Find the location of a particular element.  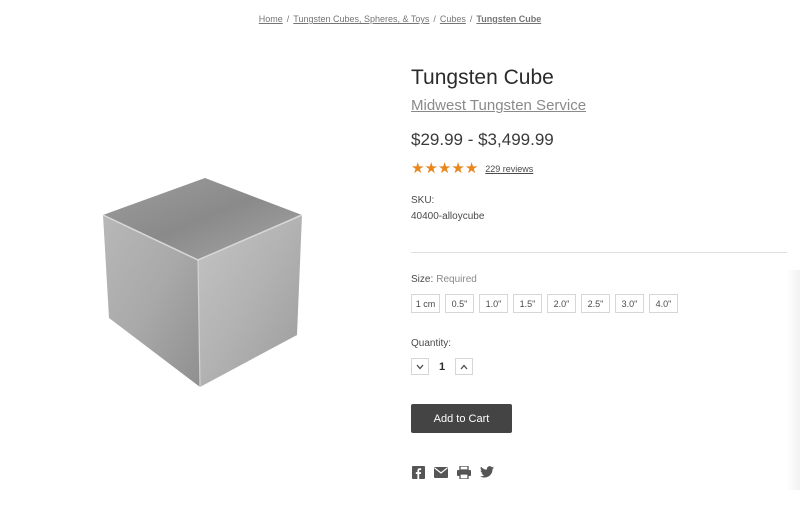

product-price: $29.99 - $3,499.99 is located at coordinates (482, 139).